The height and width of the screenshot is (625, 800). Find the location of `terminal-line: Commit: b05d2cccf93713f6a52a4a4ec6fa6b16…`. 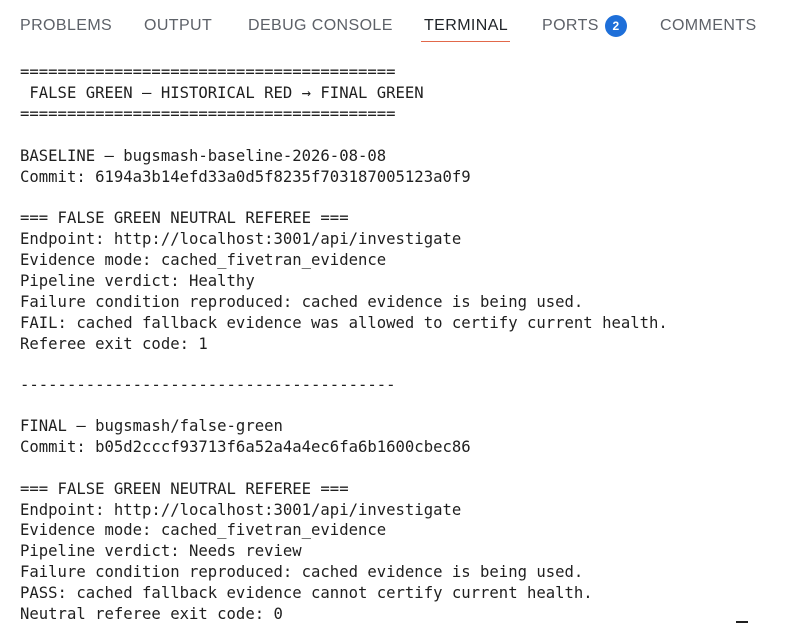

terminal-line: Commit: b05d2cccf93713f6a52a4a4ec6fa6b16… is located at coordinates (245, 447).